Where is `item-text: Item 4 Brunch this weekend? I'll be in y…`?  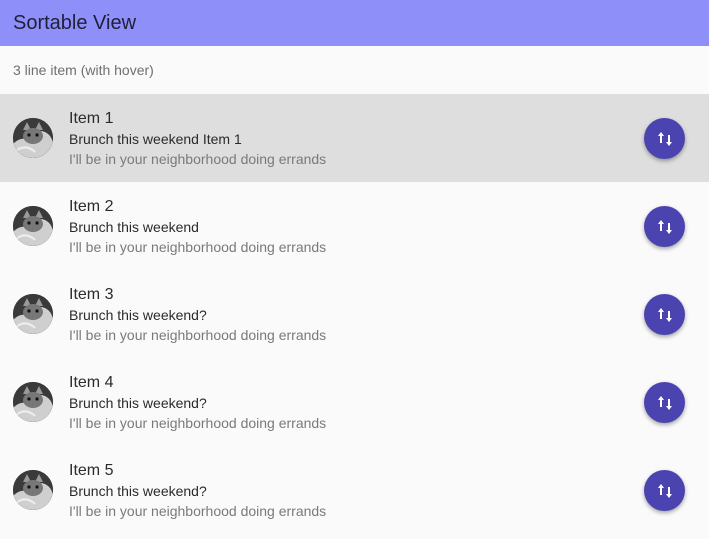
item-text: Item 4 Brunch this weekend? I'll be in y… is located at coordinates (197, 403).